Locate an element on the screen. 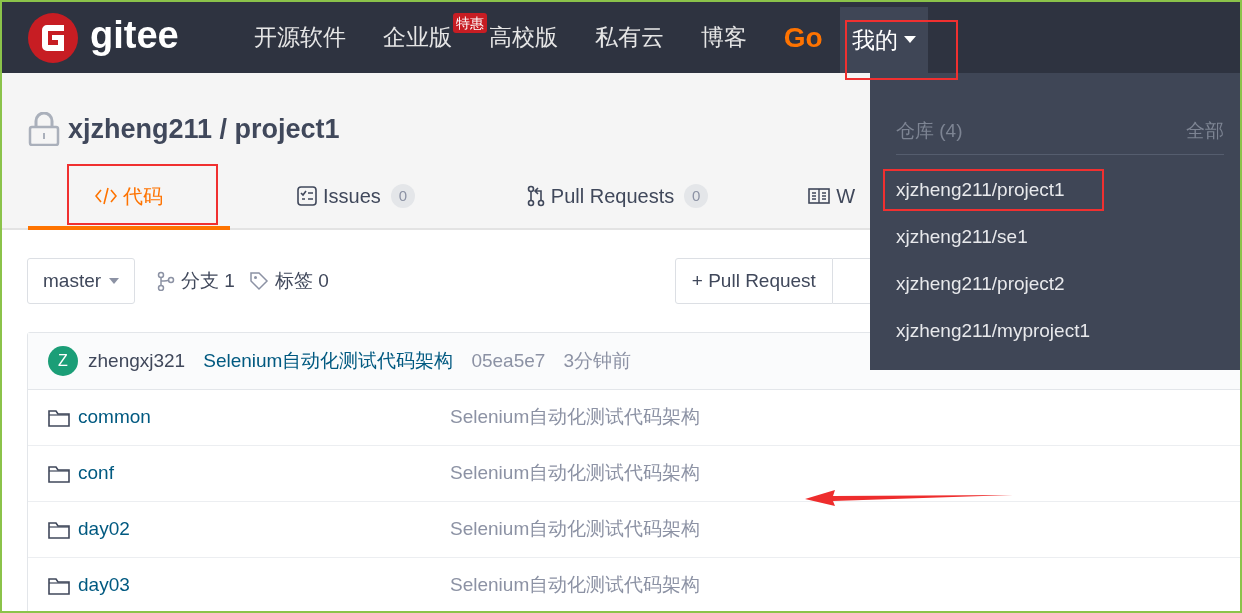 The width and height of the screenshot is (1242, 613). tab: Issues 0 is located at coordinates (356, 198).